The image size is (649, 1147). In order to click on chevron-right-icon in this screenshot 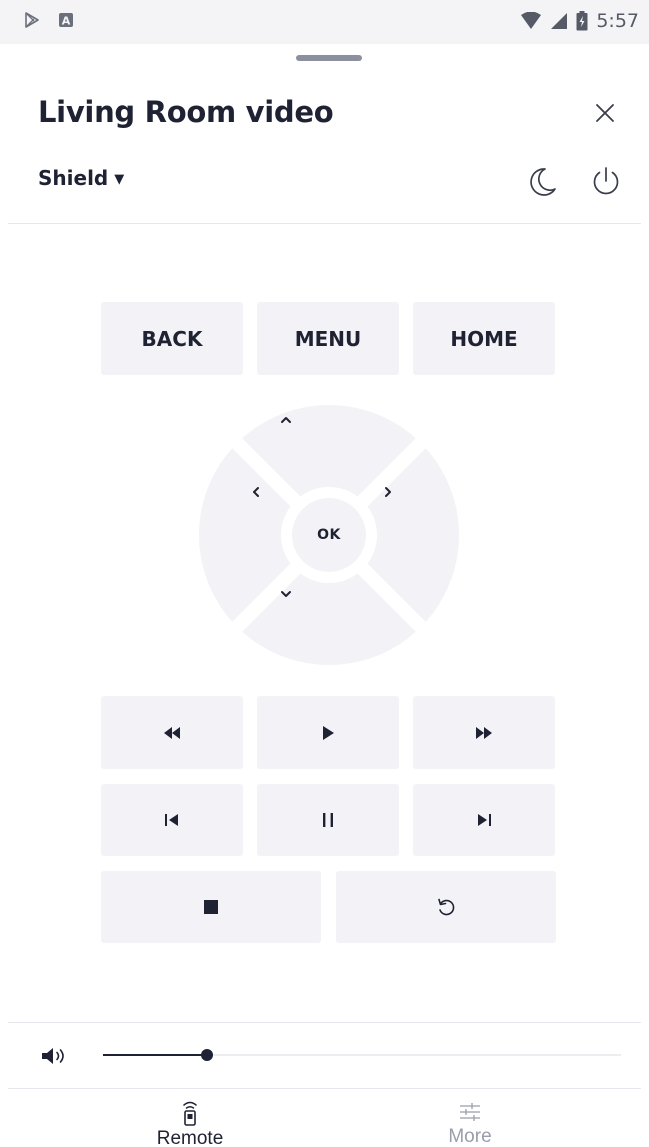, I will do `click(388, 492)`.